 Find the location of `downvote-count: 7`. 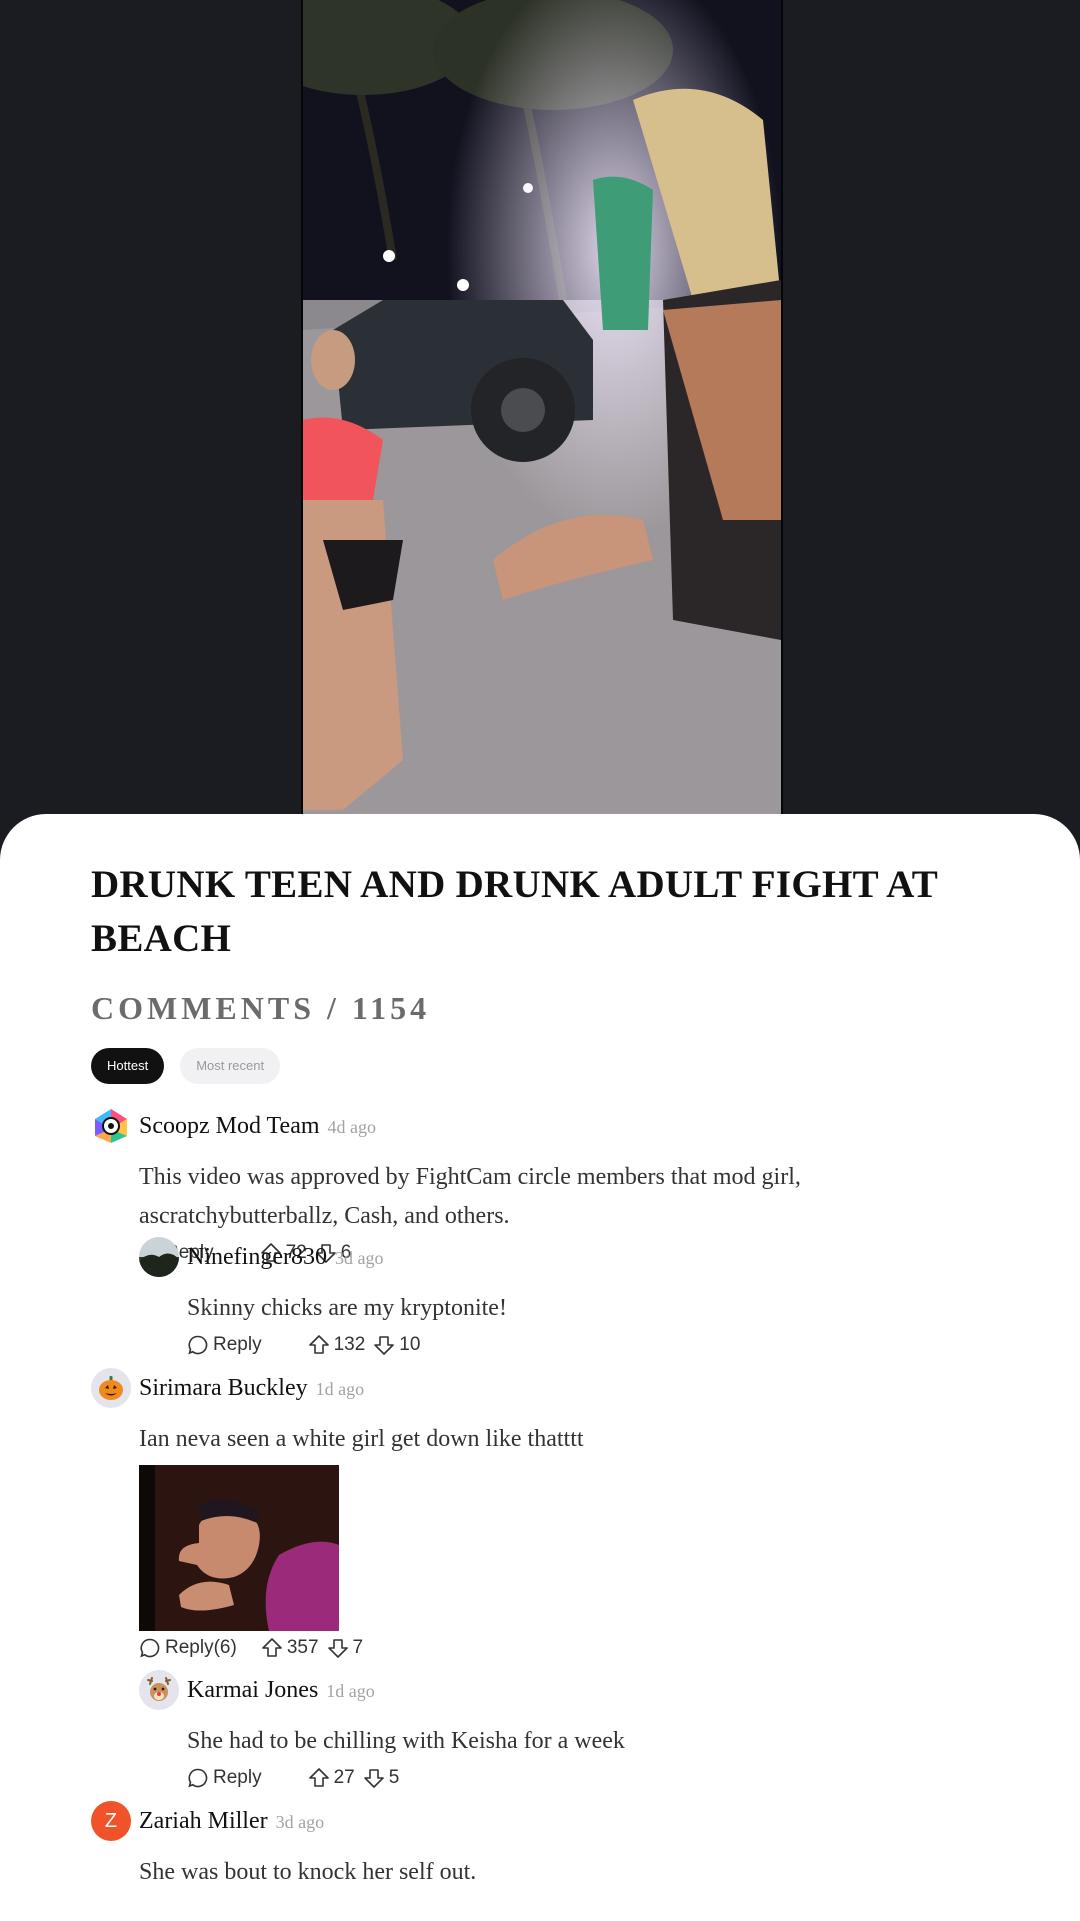

downvote-count: 7 is located at coordinates (358, 1647).